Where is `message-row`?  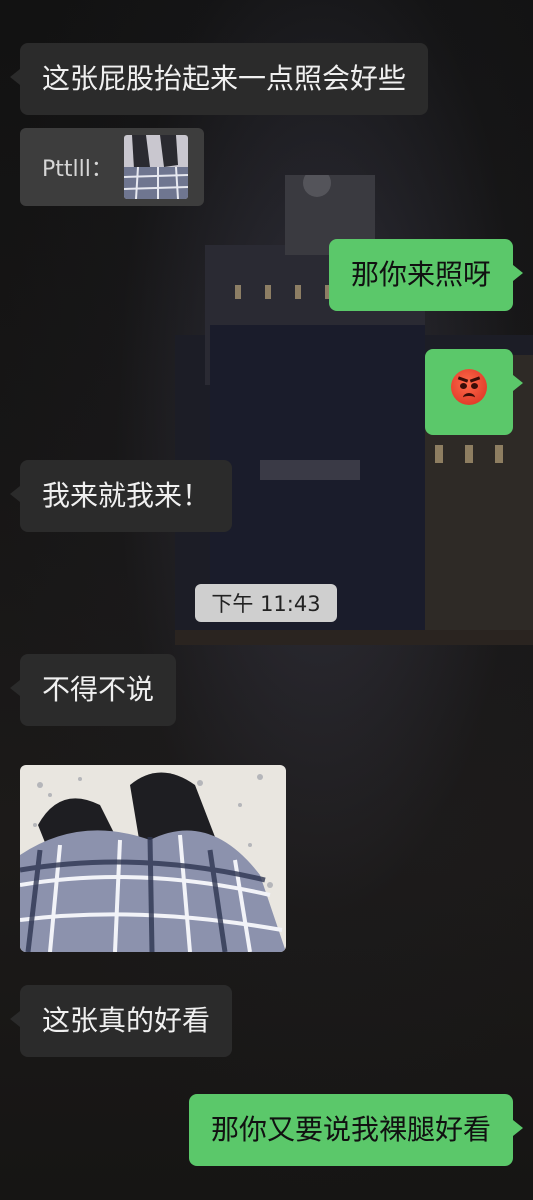 message-row is located at coordinates (474, 392).